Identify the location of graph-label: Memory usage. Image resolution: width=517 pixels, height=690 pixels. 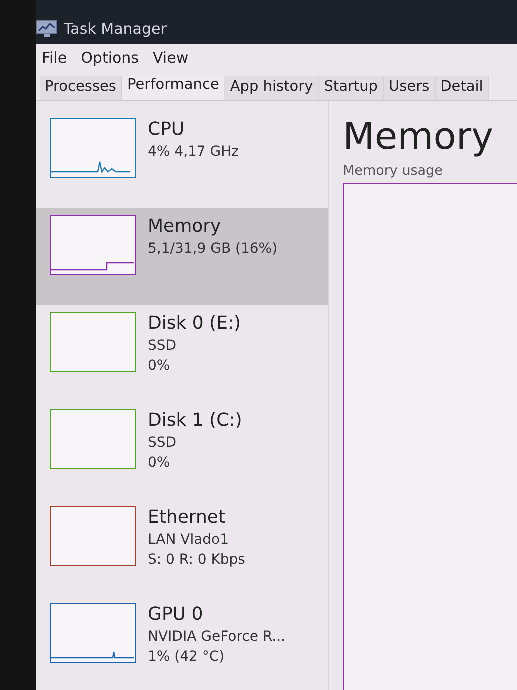
(393, 171).